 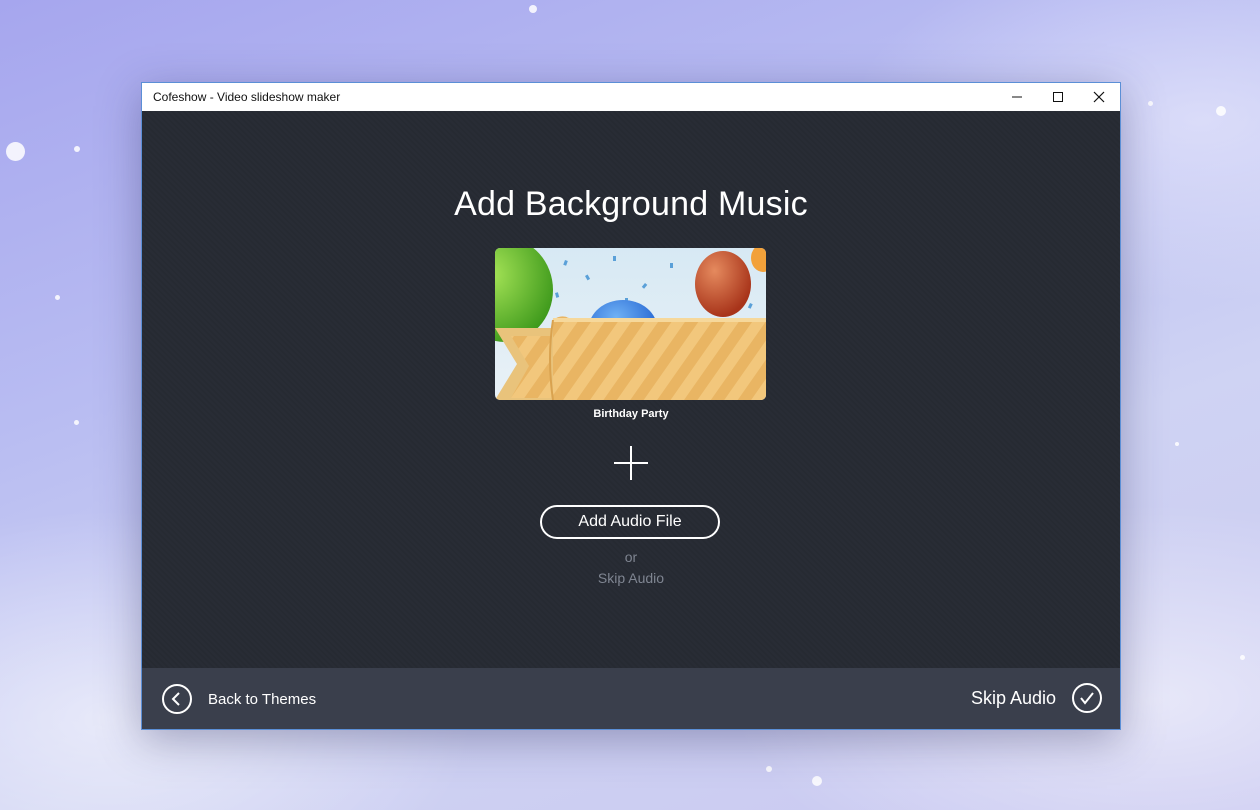 I want to click on close-button, so click(x=1099, y=97).